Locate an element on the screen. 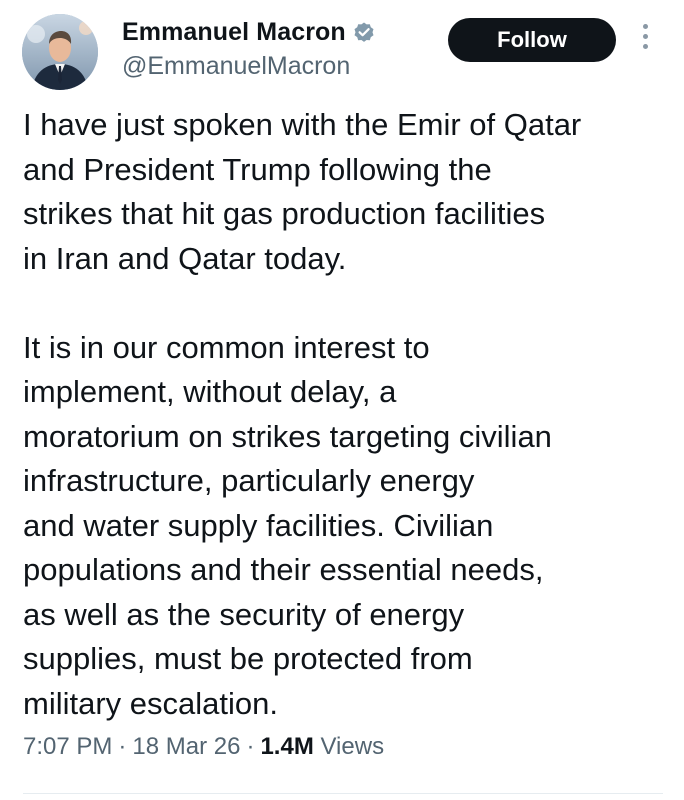 This screenshot has height=800, width=684. avatar is located at coordinates (60, 52).